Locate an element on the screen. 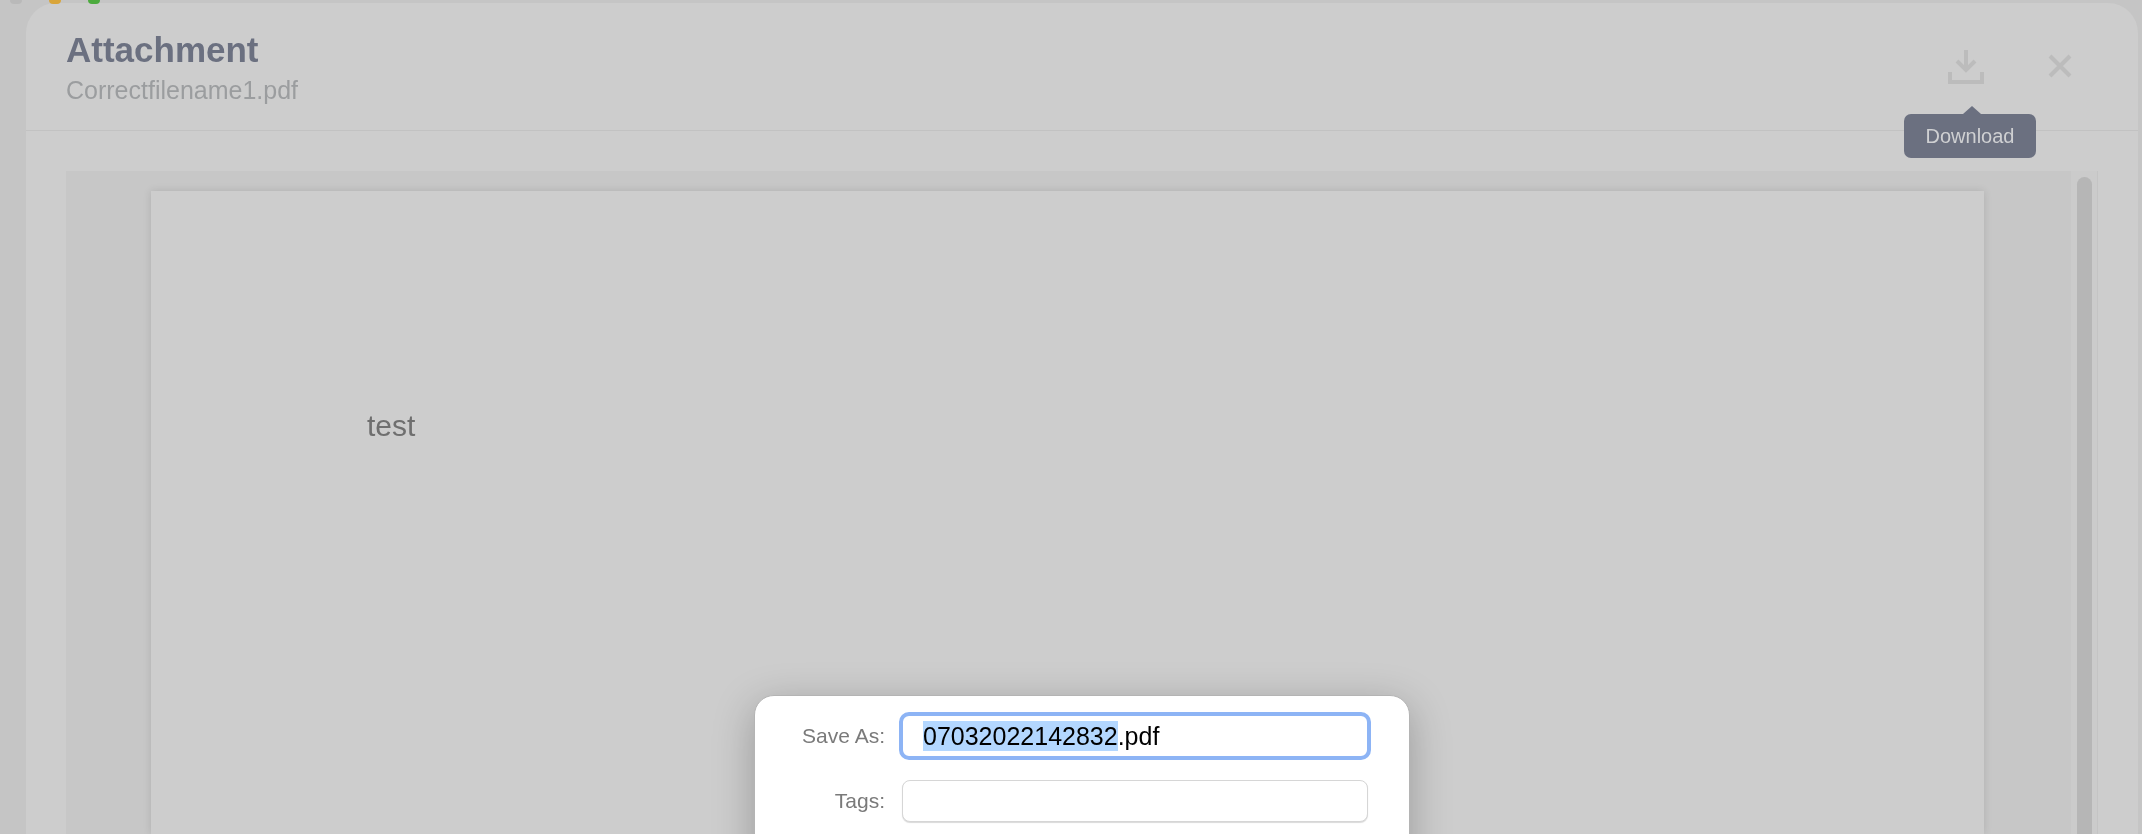 The width and height of the screenshot is (2142, 834). document-text: test is located at coordinates (391, 426).